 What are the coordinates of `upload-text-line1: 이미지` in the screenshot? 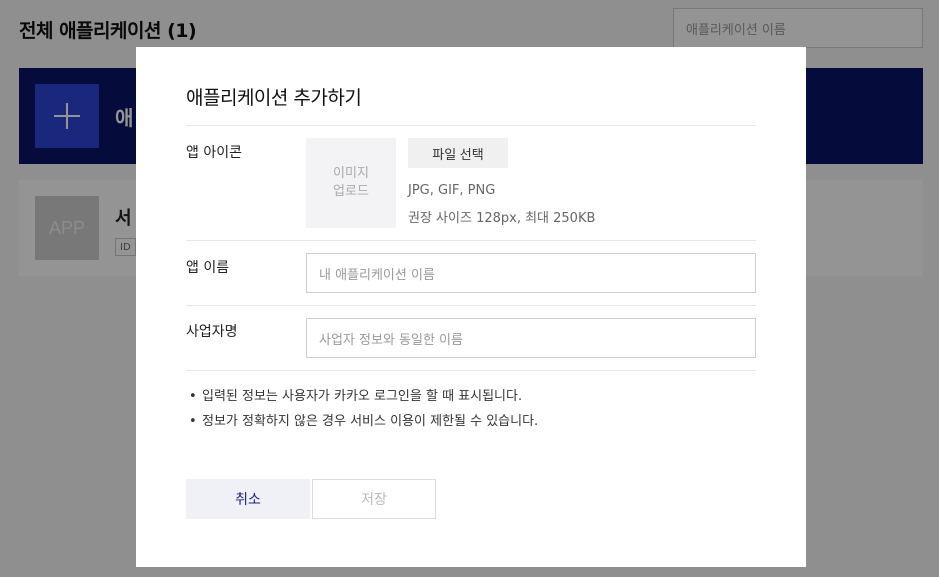 It's located at (351, 173).